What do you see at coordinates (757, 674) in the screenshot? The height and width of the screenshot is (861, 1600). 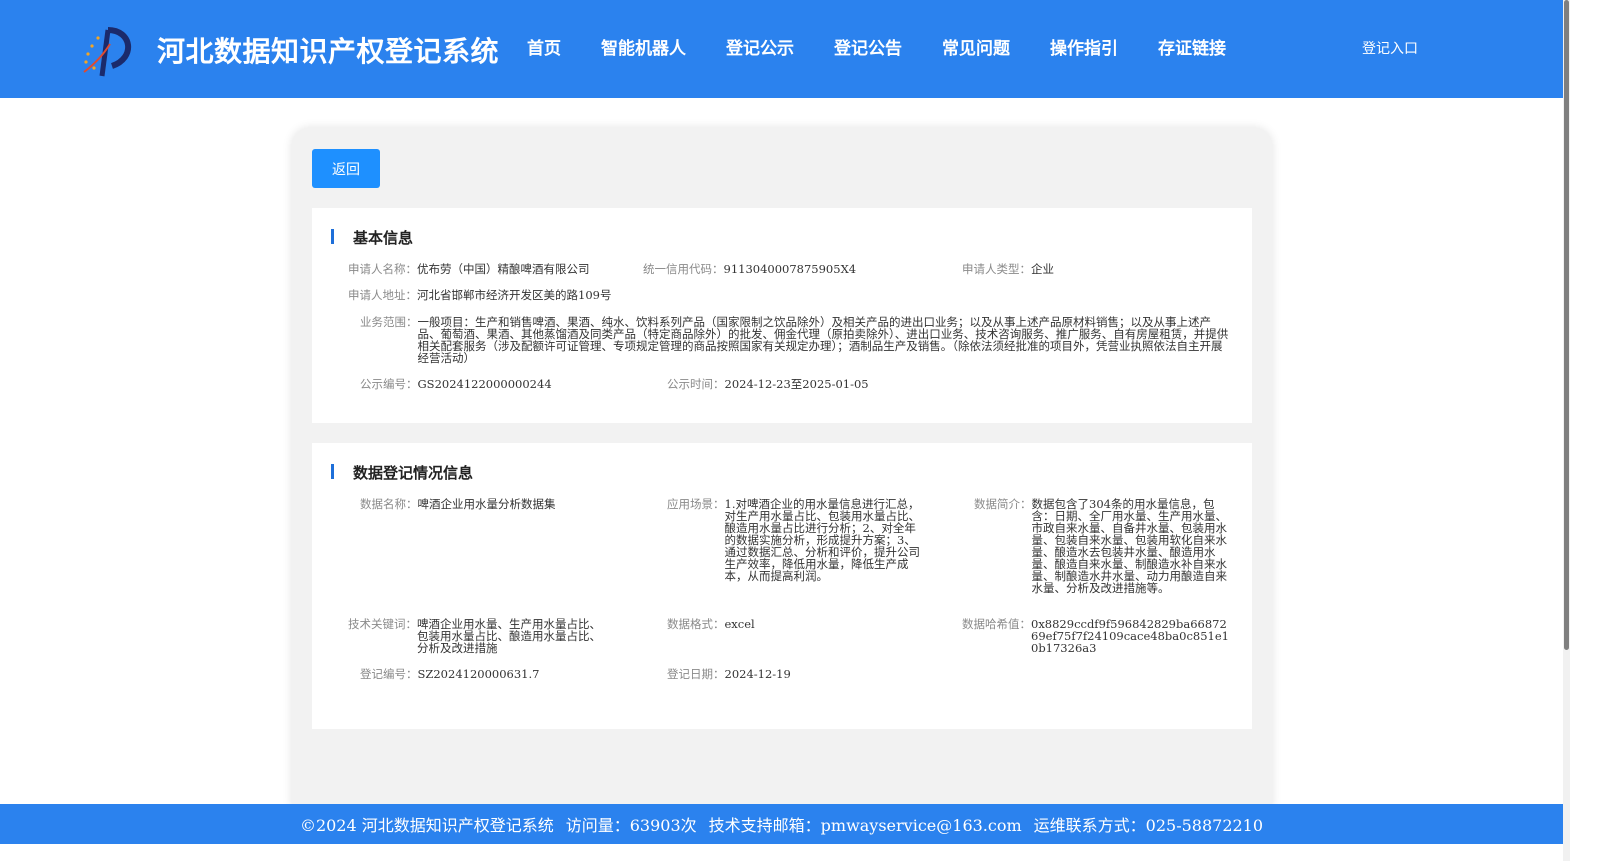 I see `reg-date: 2024-12-19` at bounding box center [757, 674].